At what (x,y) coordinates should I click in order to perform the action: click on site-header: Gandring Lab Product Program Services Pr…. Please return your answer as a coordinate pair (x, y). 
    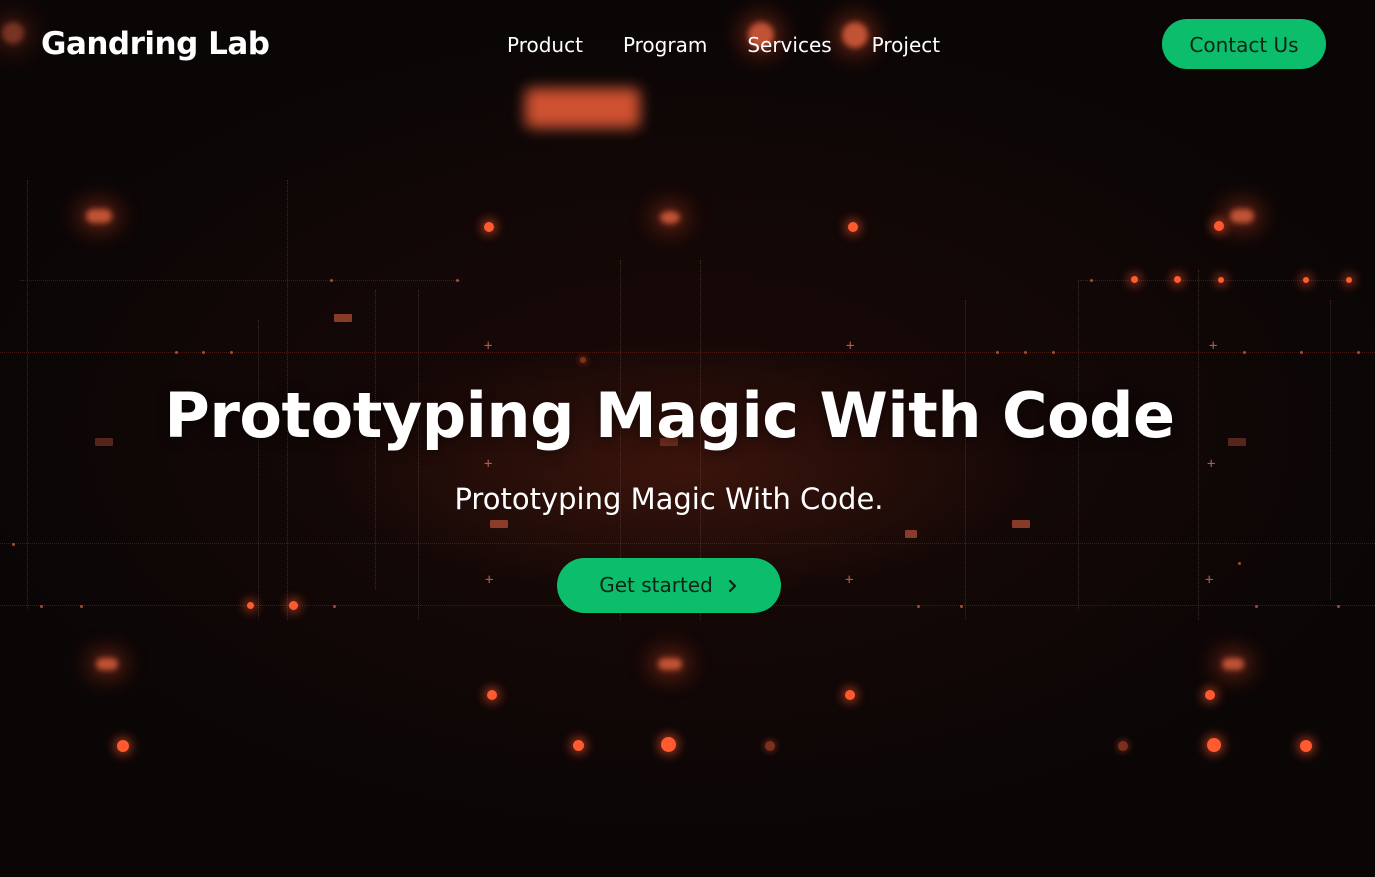
    Looking at the image, I should click on (687, 45).